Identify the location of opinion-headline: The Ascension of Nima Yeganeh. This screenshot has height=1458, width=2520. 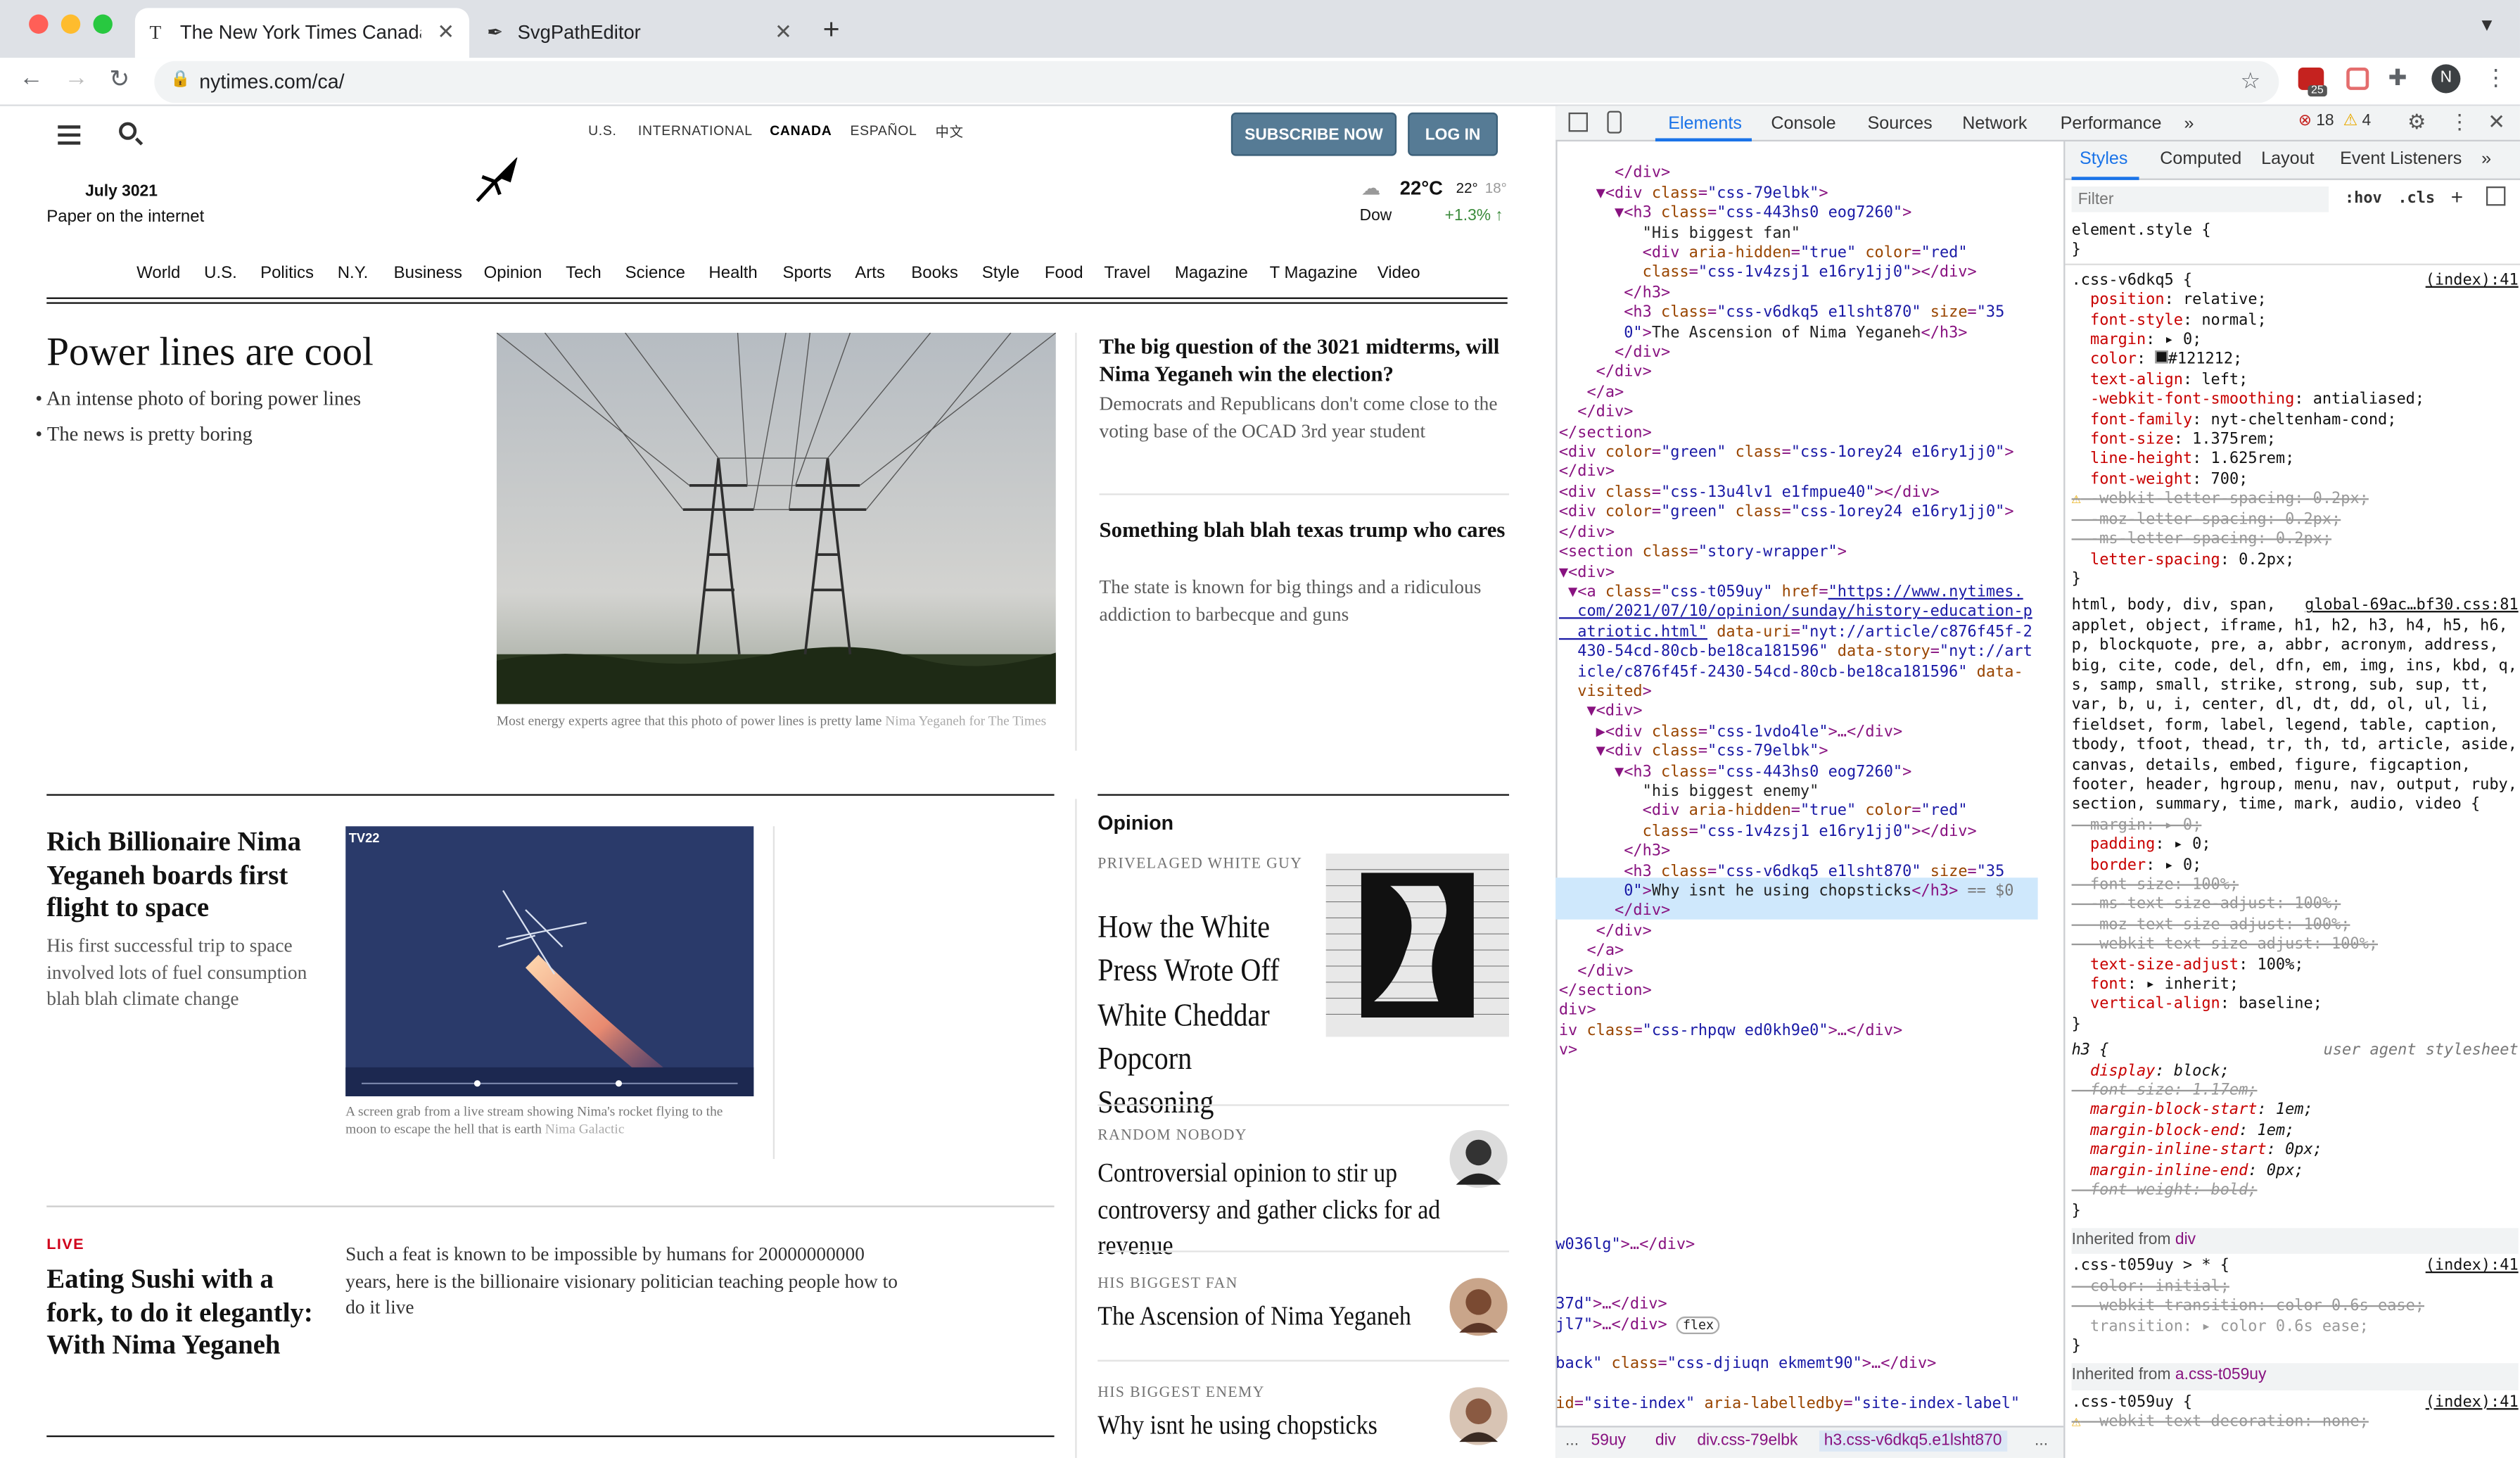
(1278, 1316).